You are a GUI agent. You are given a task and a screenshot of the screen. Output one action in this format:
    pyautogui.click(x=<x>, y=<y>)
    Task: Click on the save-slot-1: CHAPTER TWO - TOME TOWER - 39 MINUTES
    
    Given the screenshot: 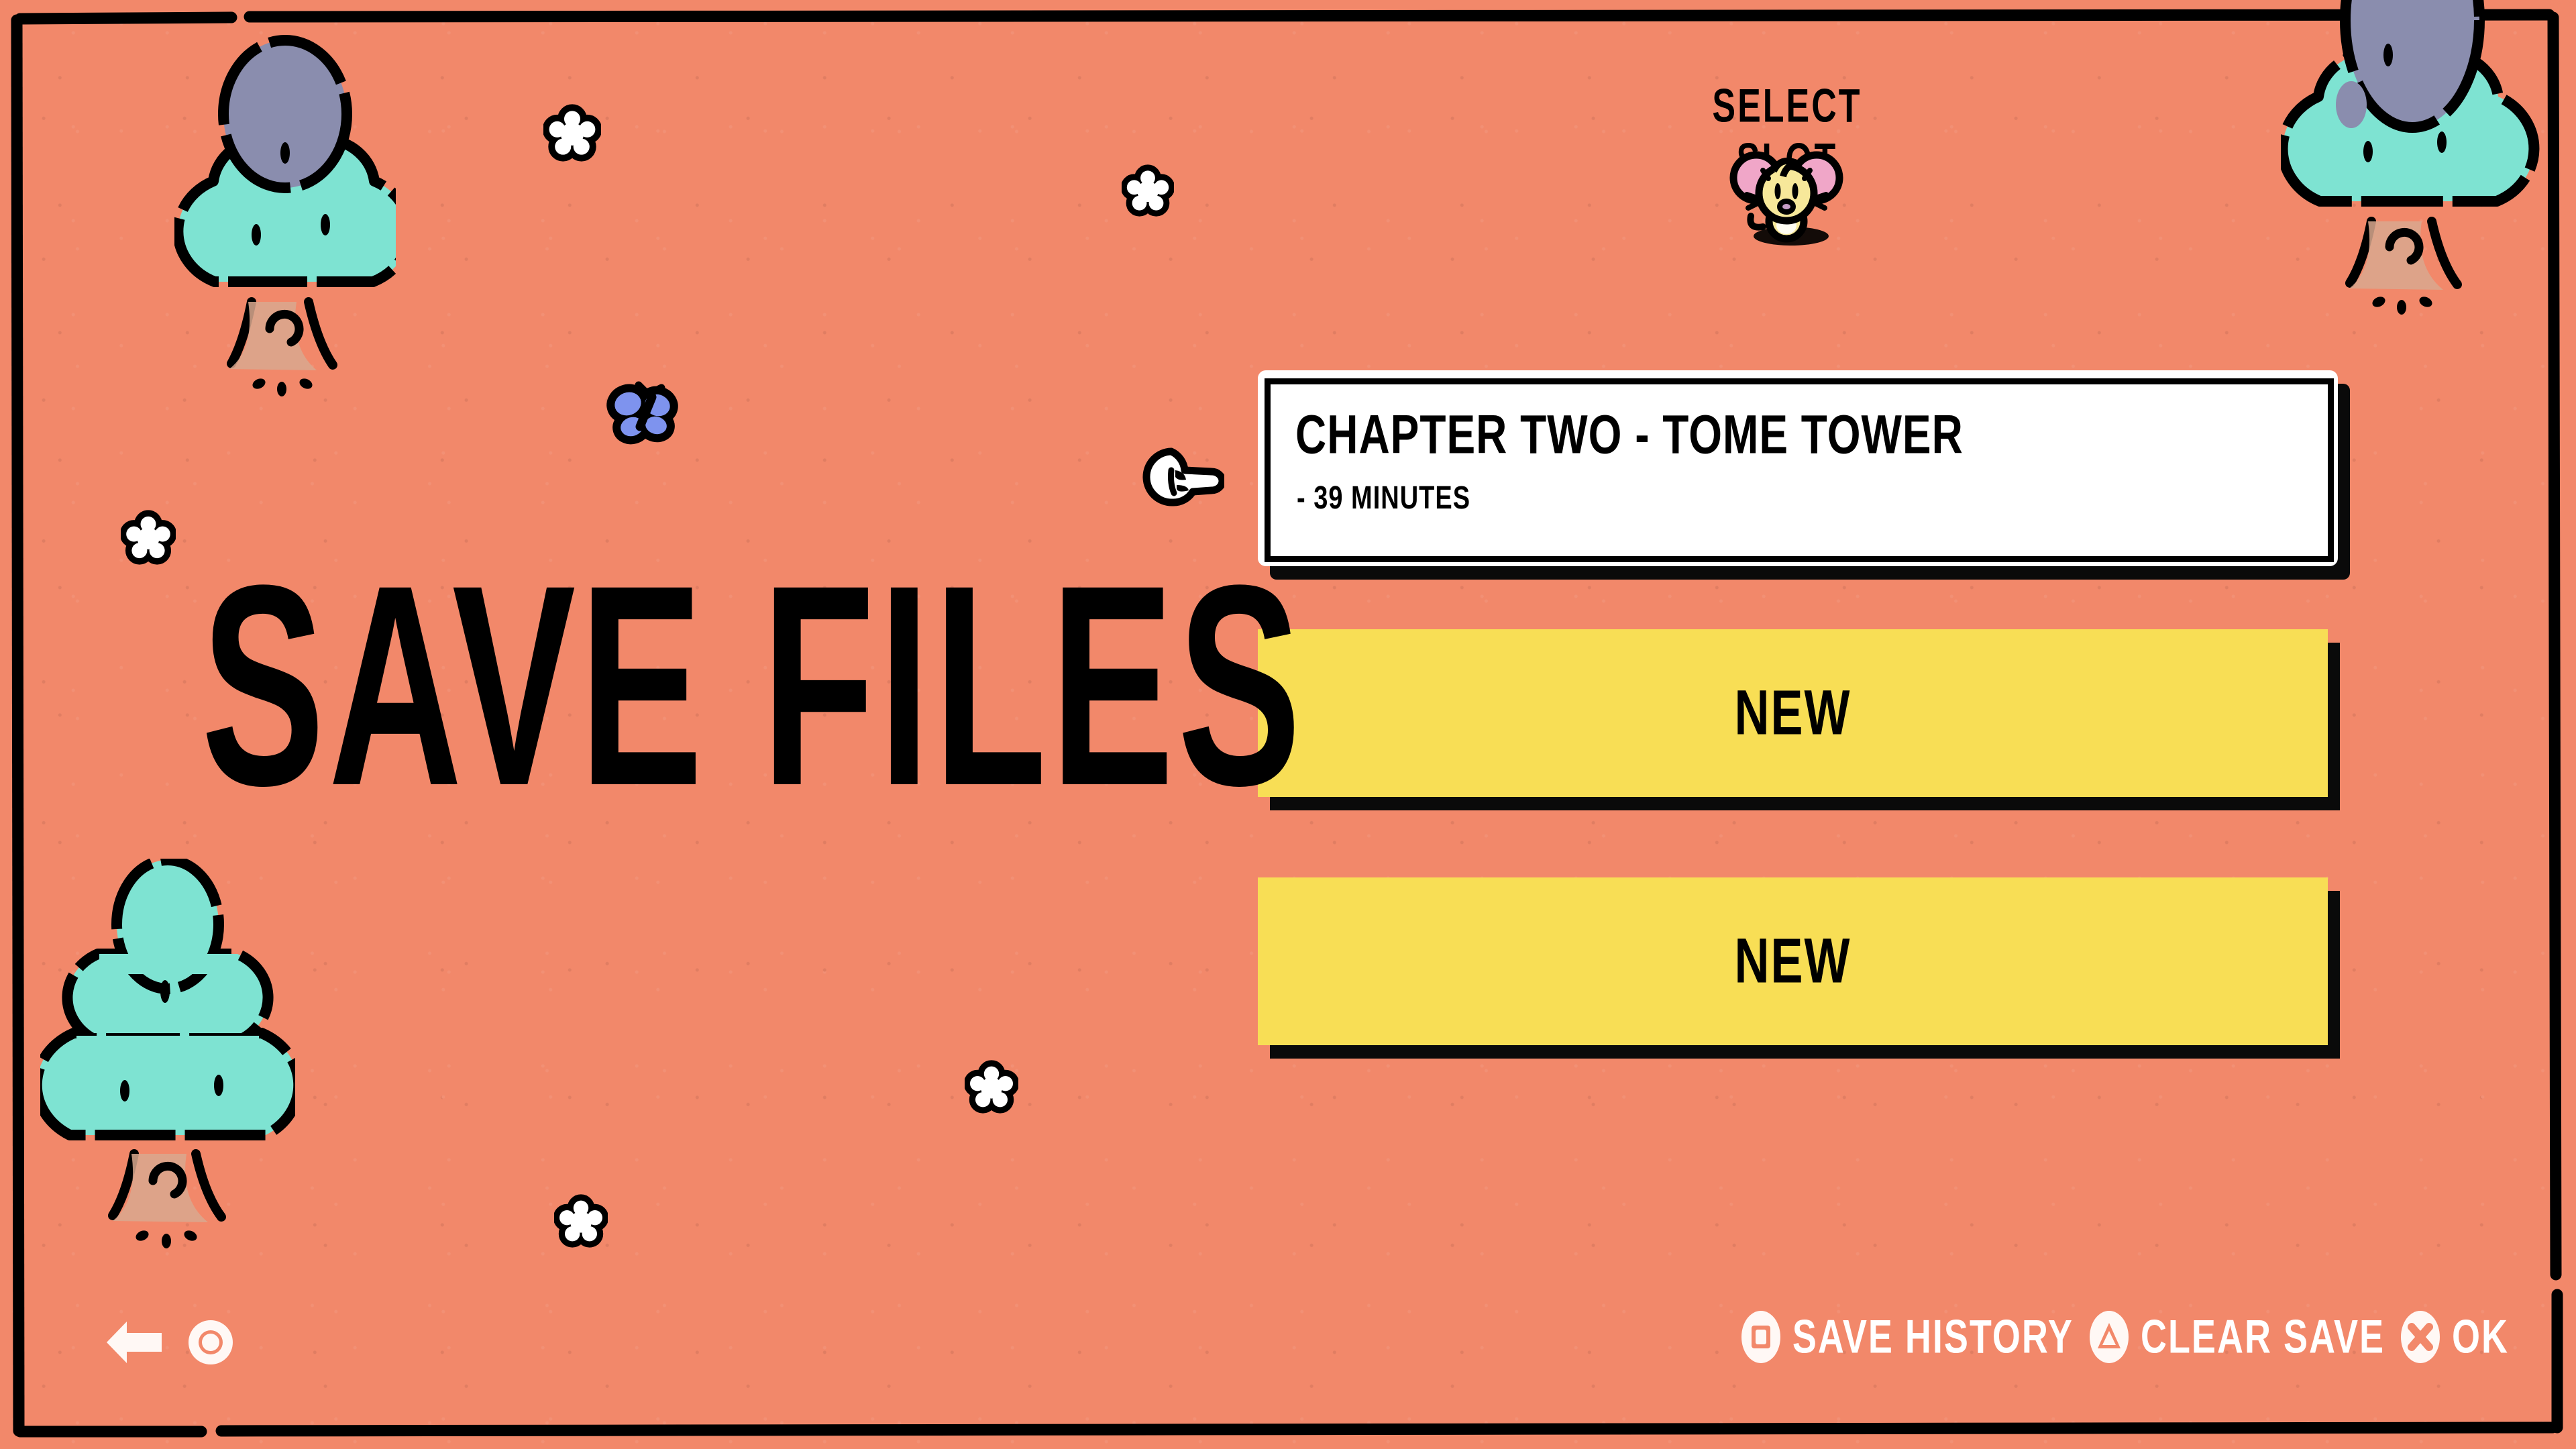 What is the action you would take?
    pyautogui.click(x=1804, y=475)
    